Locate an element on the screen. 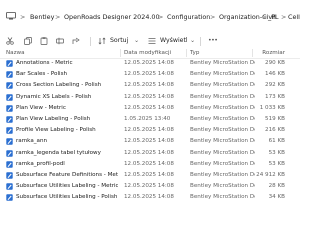 The width and height of the screenshot is (320, 240). command-bar: Sortuj ⌄ Wyświetl ⌄ ••• is located at coordinates (150, 41).